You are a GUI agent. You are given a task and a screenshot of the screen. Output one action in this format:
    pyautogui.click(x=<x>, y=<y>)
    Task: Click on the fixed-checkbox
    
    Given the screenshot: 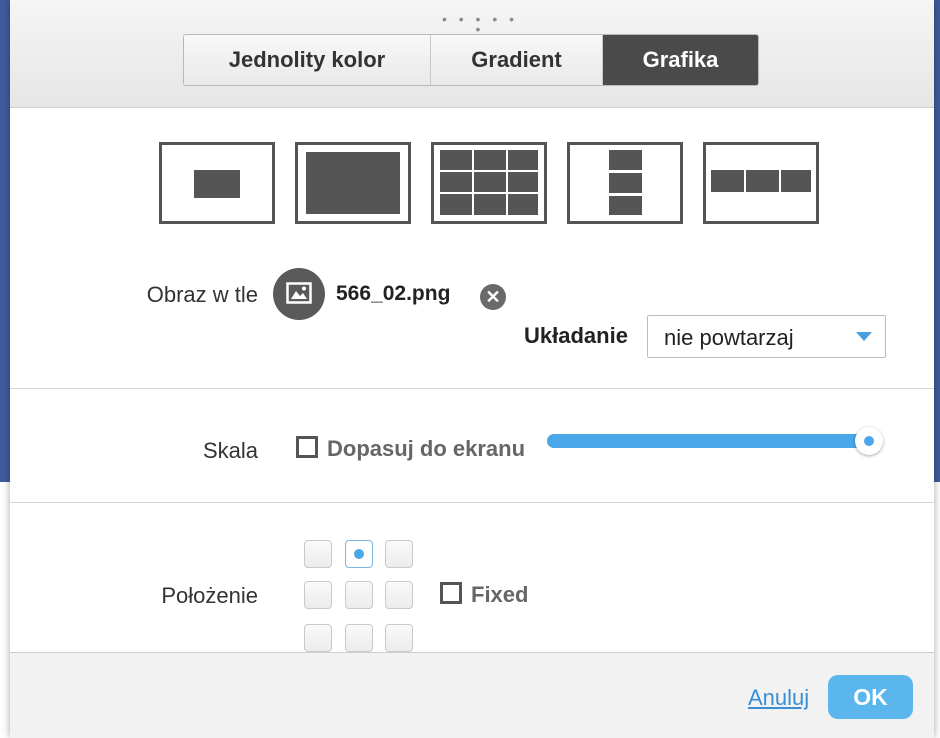 What is the action you would take?
    pyautogui.click(x=451, y=593)
    